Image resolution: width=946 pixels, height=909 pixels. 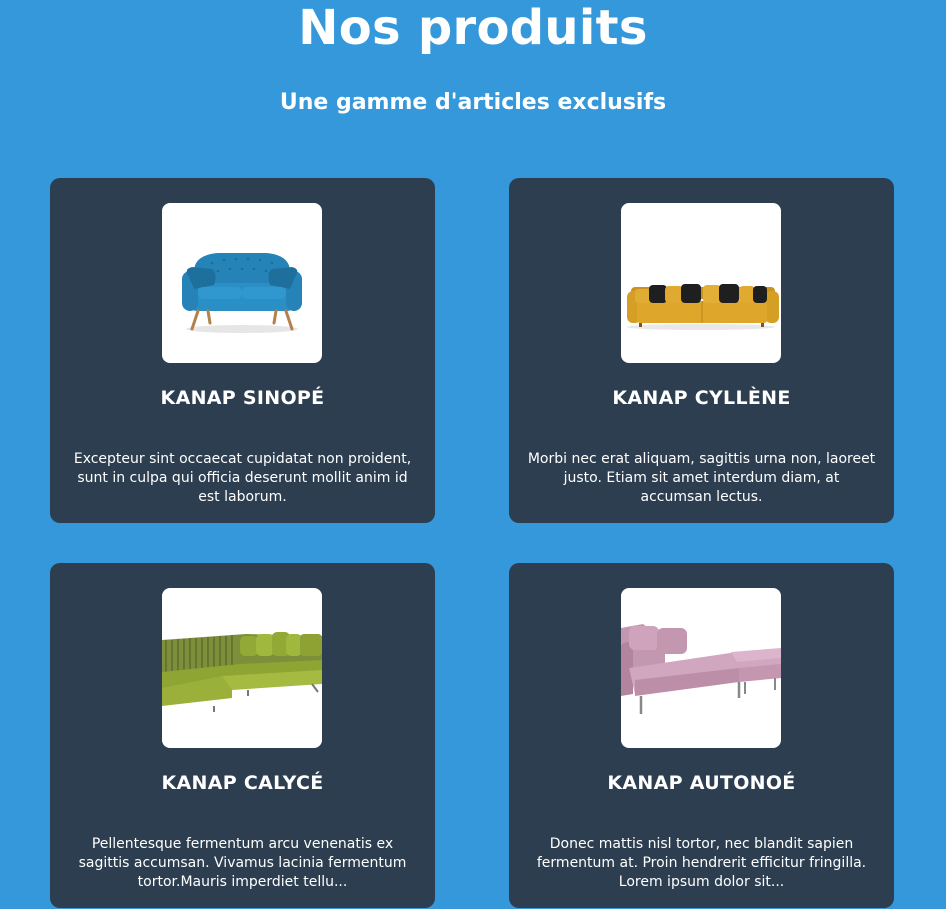 What do you see at coordinates (242, 783) in the screenshot?
I see `product-name: KANAP CALYCÉ` at bounding box center [242, 783].